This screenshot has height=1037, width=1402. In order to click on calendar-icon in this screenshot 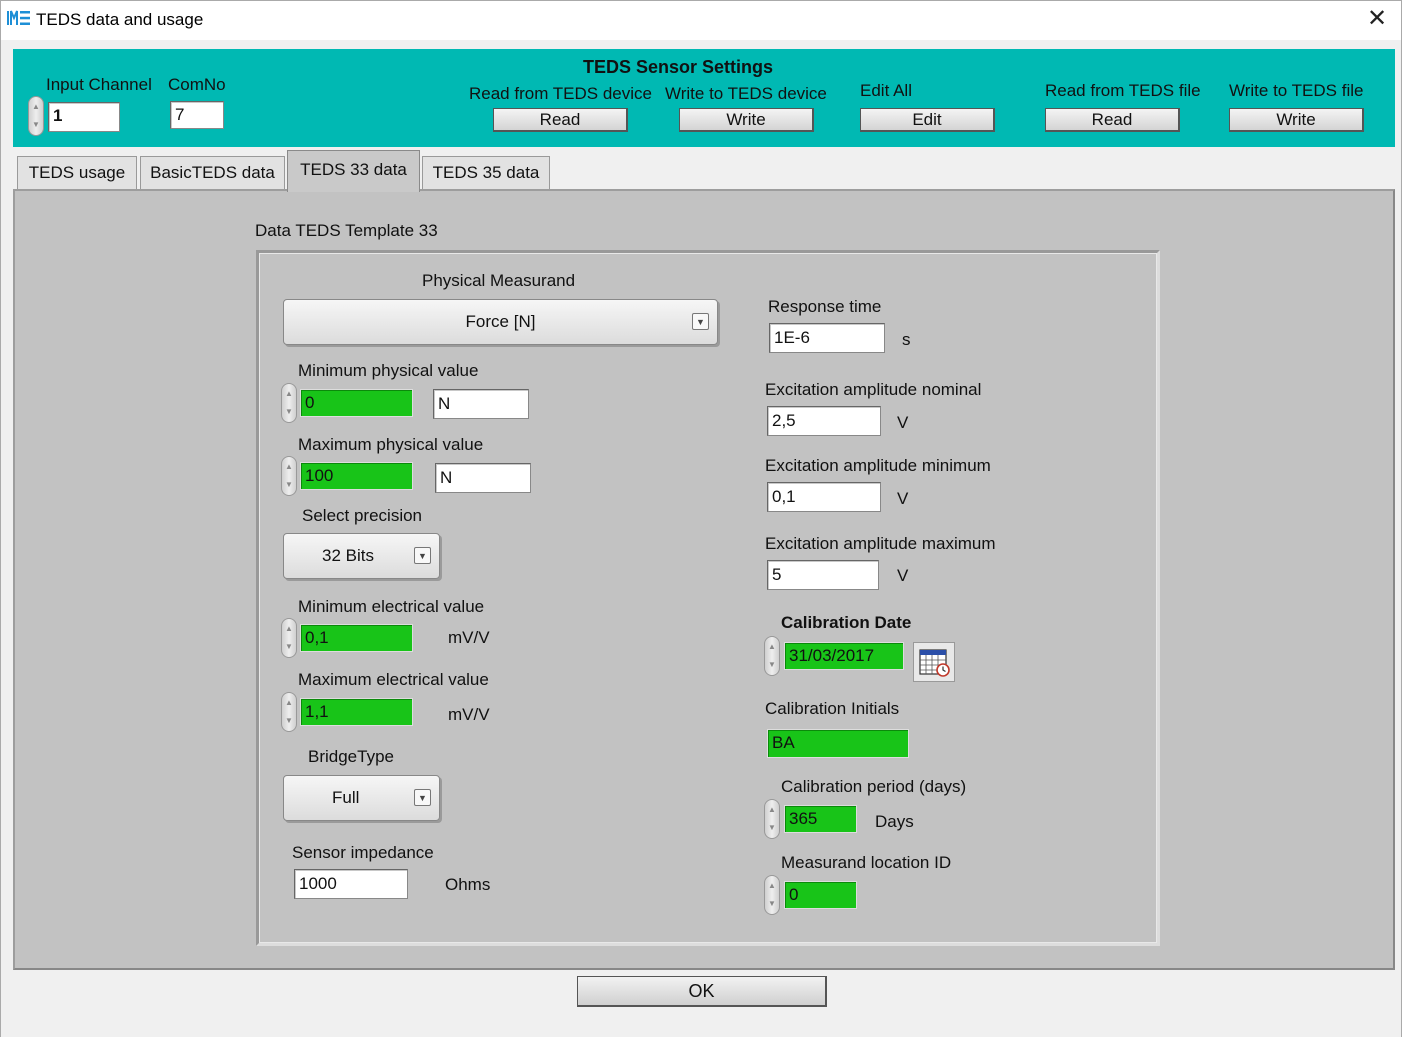, I will do `click(934, 663)`.